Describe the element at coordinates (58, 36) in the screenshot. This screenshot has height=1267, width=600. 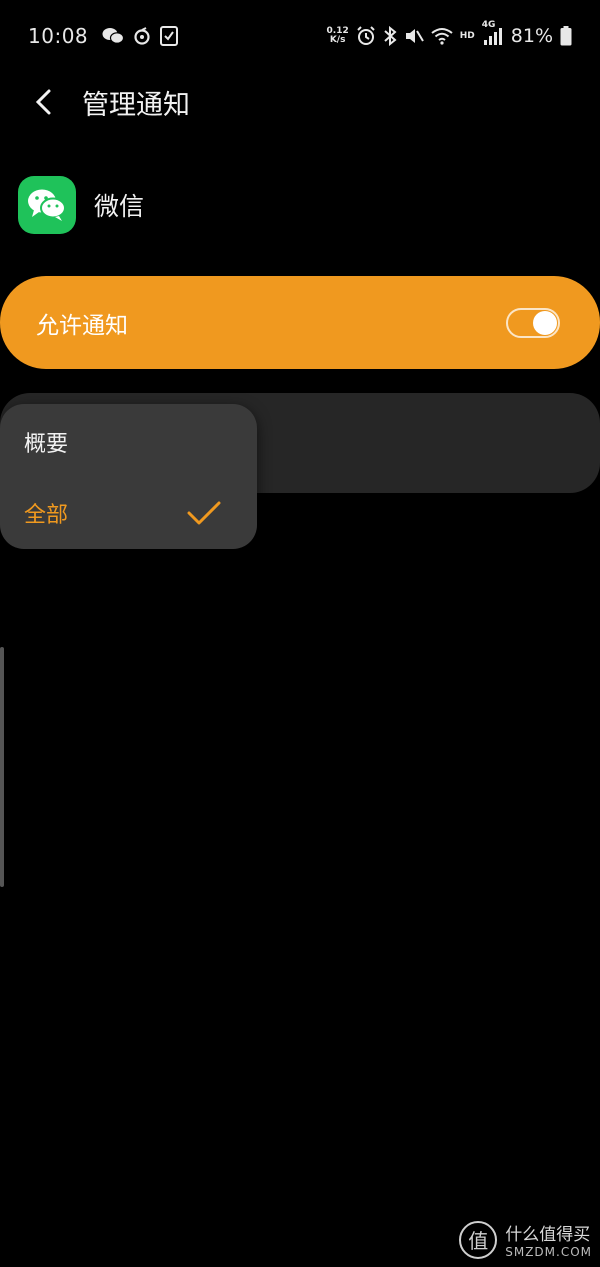
I see `status-time: 10:08` at that location.